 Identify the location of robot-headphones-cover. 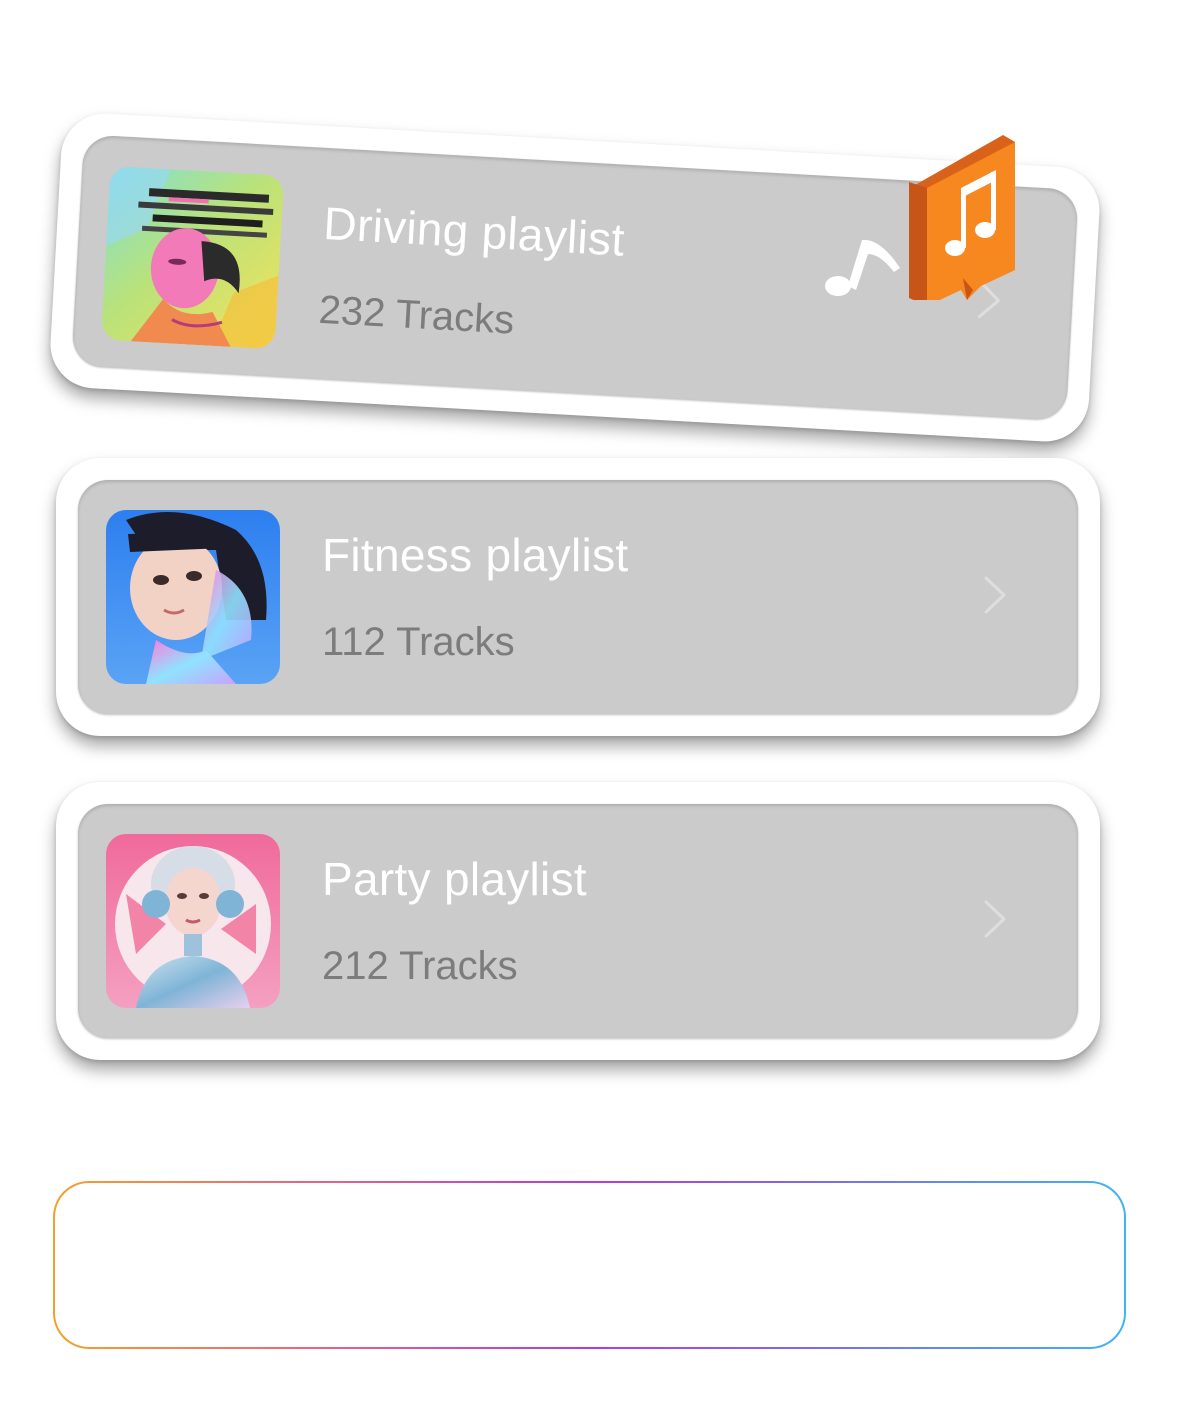
(193, 921).